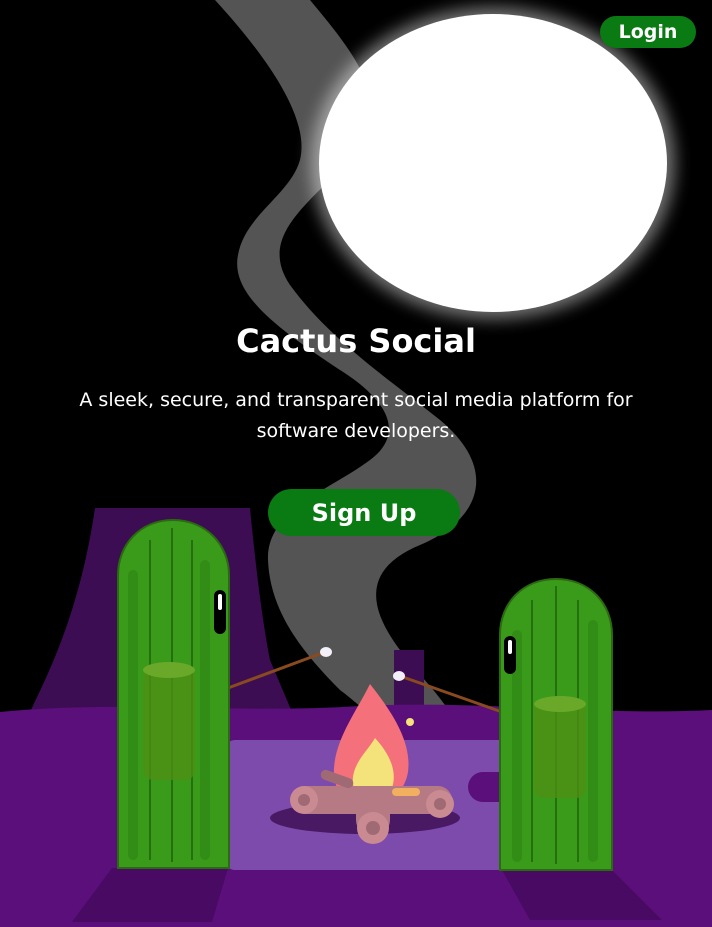  Describe the element at coordinates (364, 512) in the screenshot. I see `sign-up-button: Sign Up` at that location.